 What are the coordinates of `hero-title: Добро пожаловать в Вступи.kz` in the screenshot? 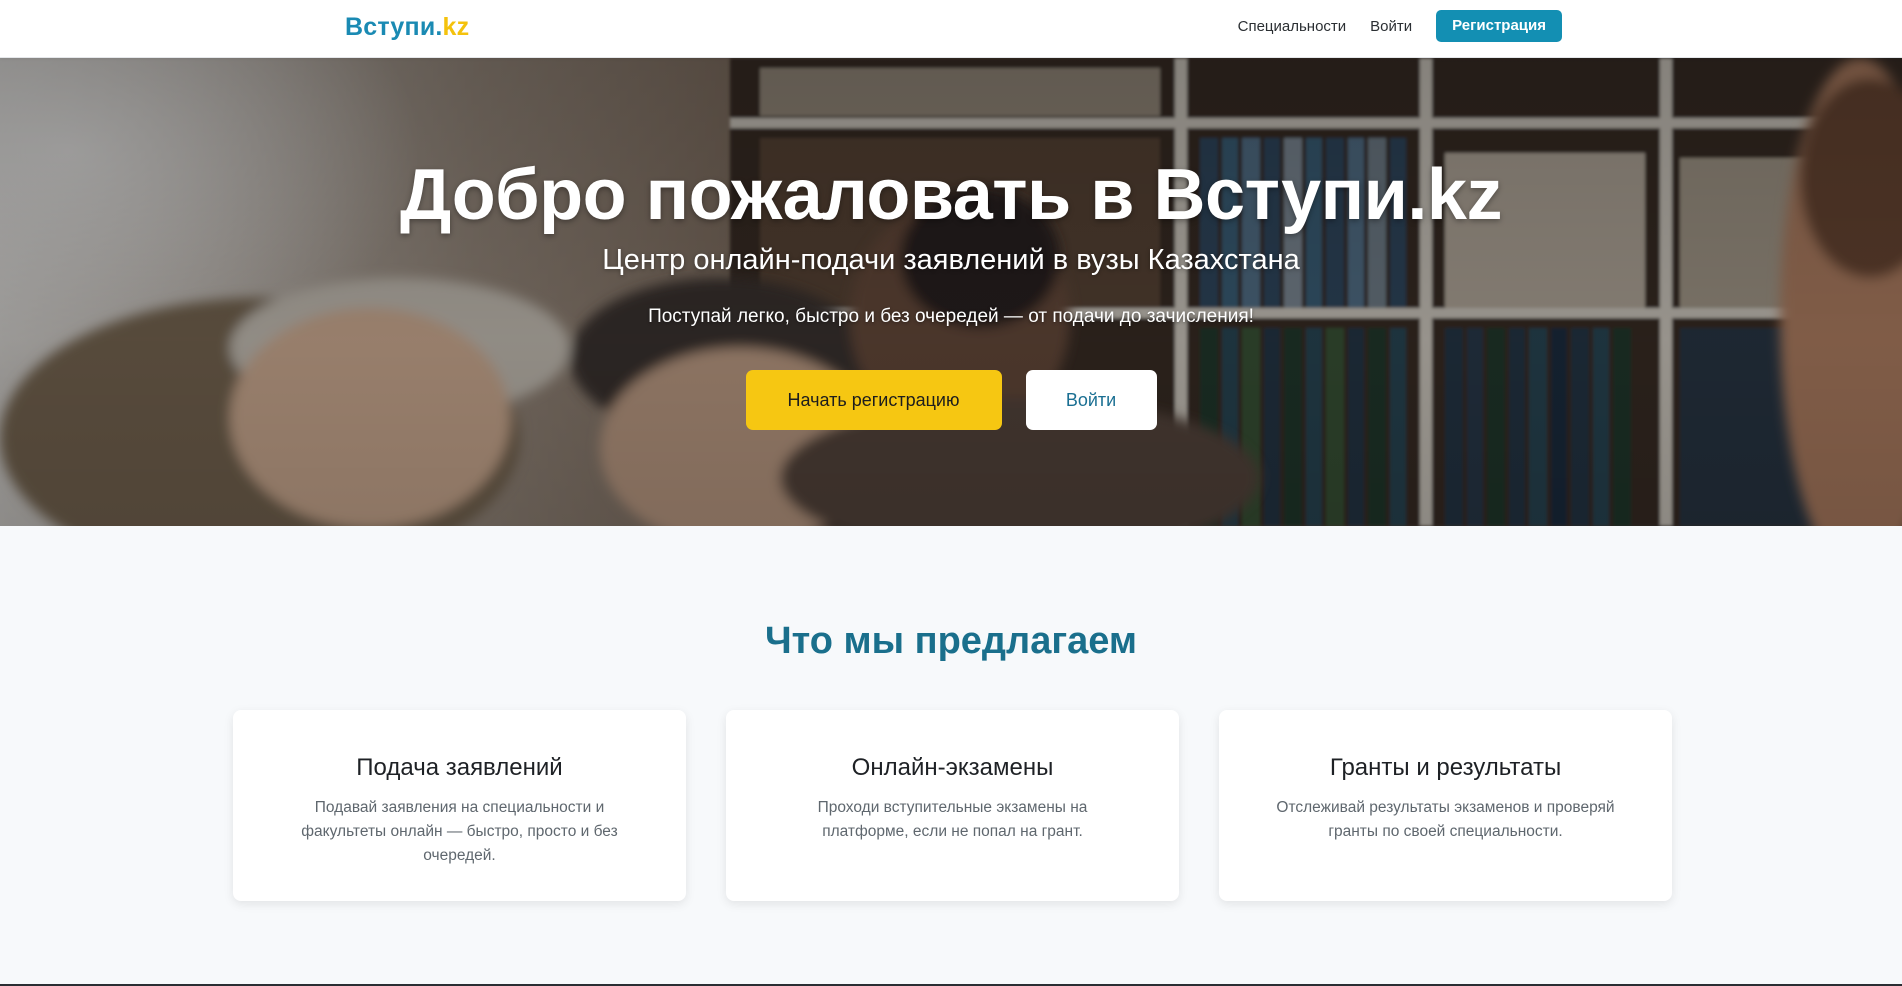 It's located at (951, 195).